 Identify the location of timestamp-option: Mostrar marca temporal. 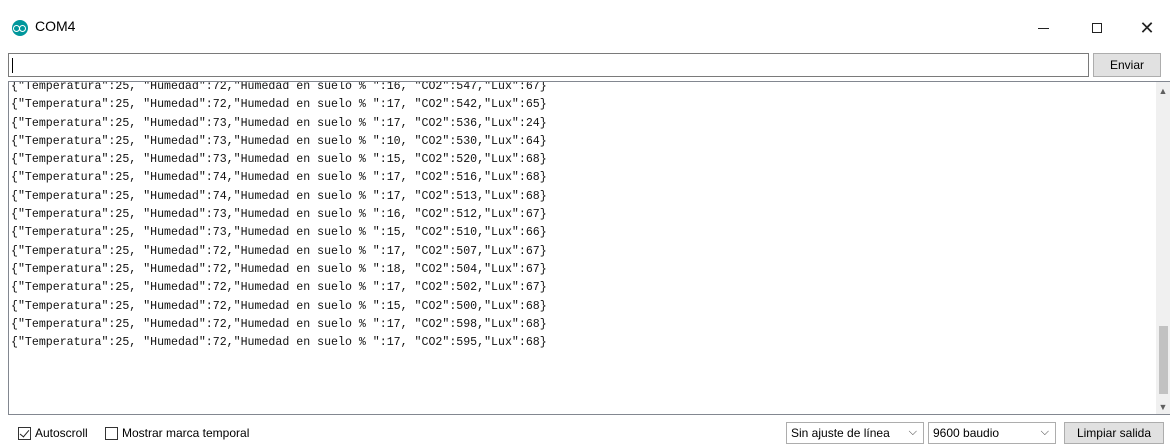
(177, 433).